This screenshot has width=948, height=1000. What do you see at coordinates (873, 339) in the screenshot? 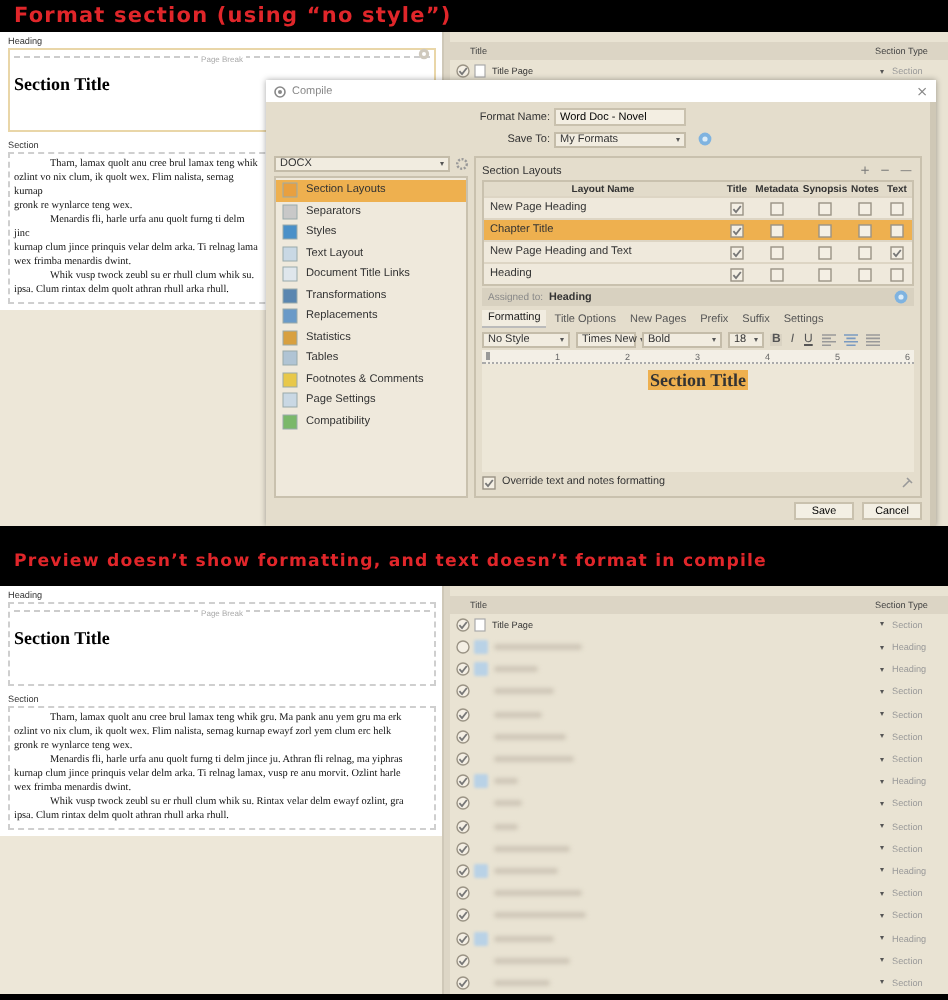
I see `align-justify-icon` at bounding box center [873, 339].